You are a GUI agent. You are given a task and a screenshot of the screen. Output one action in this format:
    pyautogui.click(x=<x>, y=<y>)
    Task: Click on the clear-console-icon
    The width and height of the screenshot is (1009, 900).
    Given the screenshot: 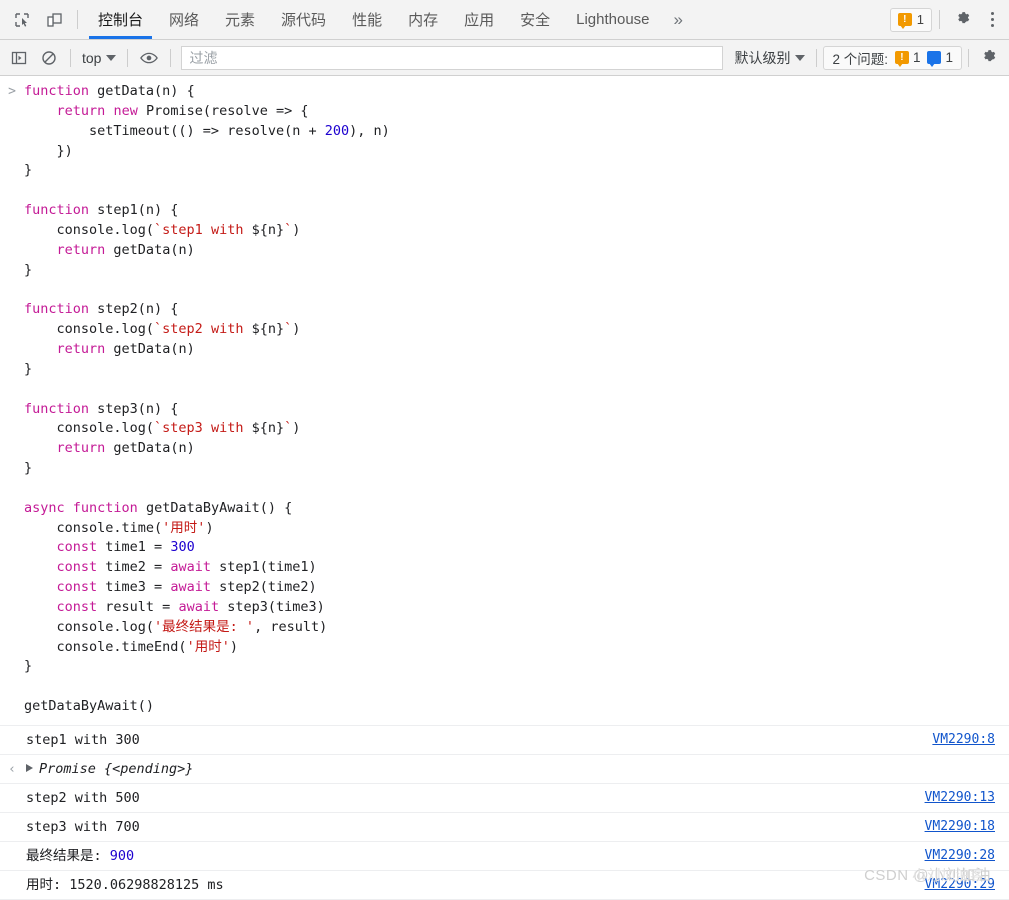 What is the action you would take?
    pyautogui.click(x=49, y=58)
    